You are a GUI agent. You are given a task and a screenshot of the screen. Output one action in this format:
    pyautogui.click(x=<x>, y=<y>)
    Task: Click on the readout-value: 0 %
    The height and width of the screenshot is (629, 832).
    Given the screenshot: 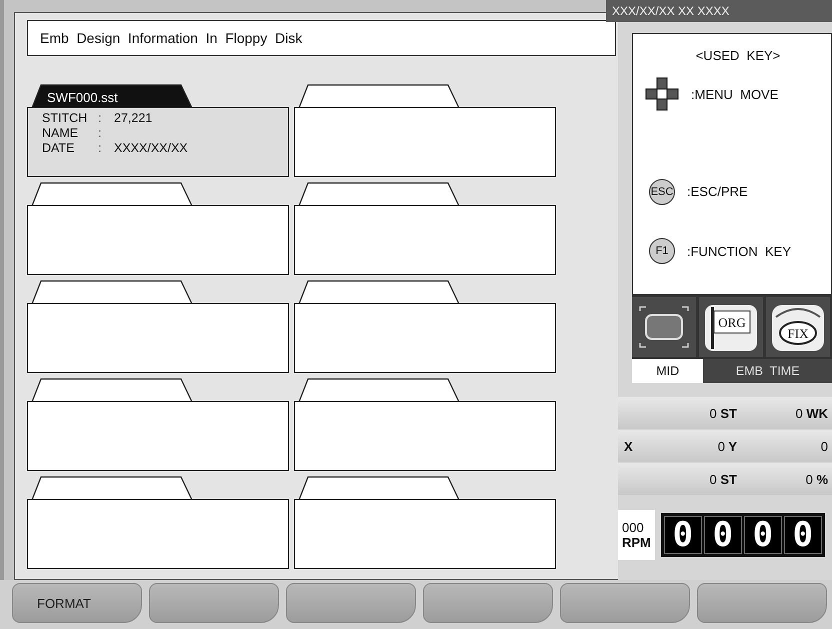 What is the action you would take?
    pyautogui.click(x=816, y=479)
    